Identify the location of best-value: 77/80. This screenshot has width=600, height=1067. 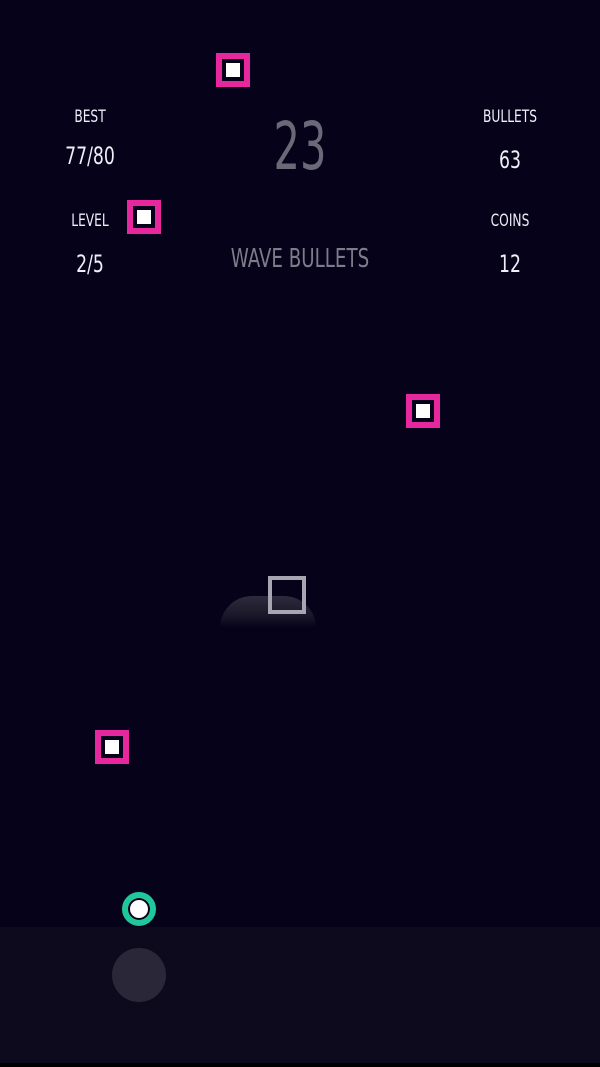
(90, 156).